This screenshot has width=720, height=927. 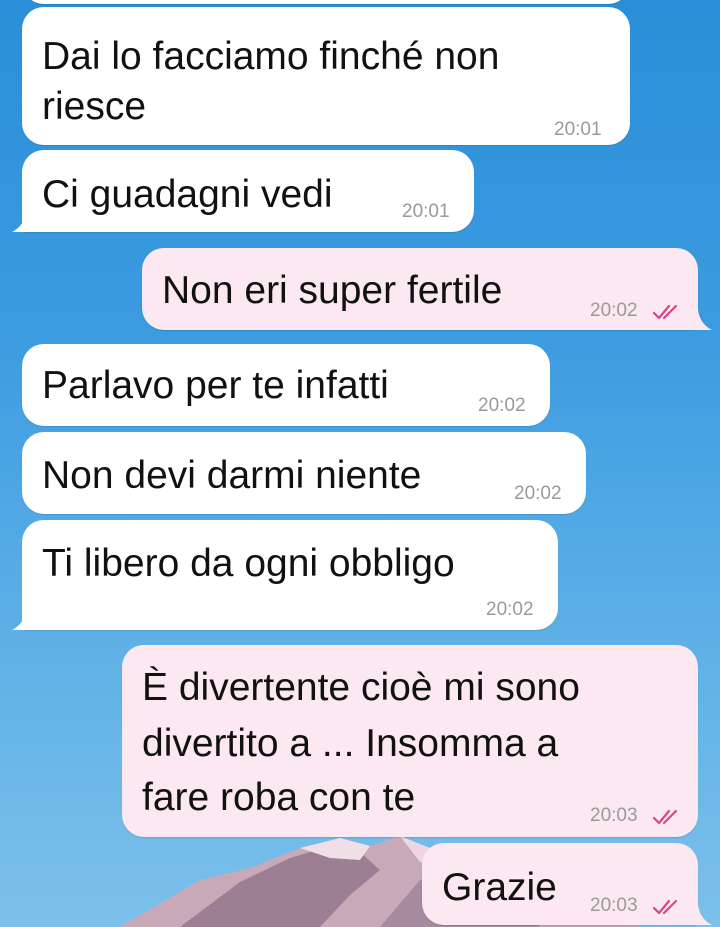 I want to click on message-bubble-incoming: Ci guadagni vedi 20:01, so click(x=248, y=191).